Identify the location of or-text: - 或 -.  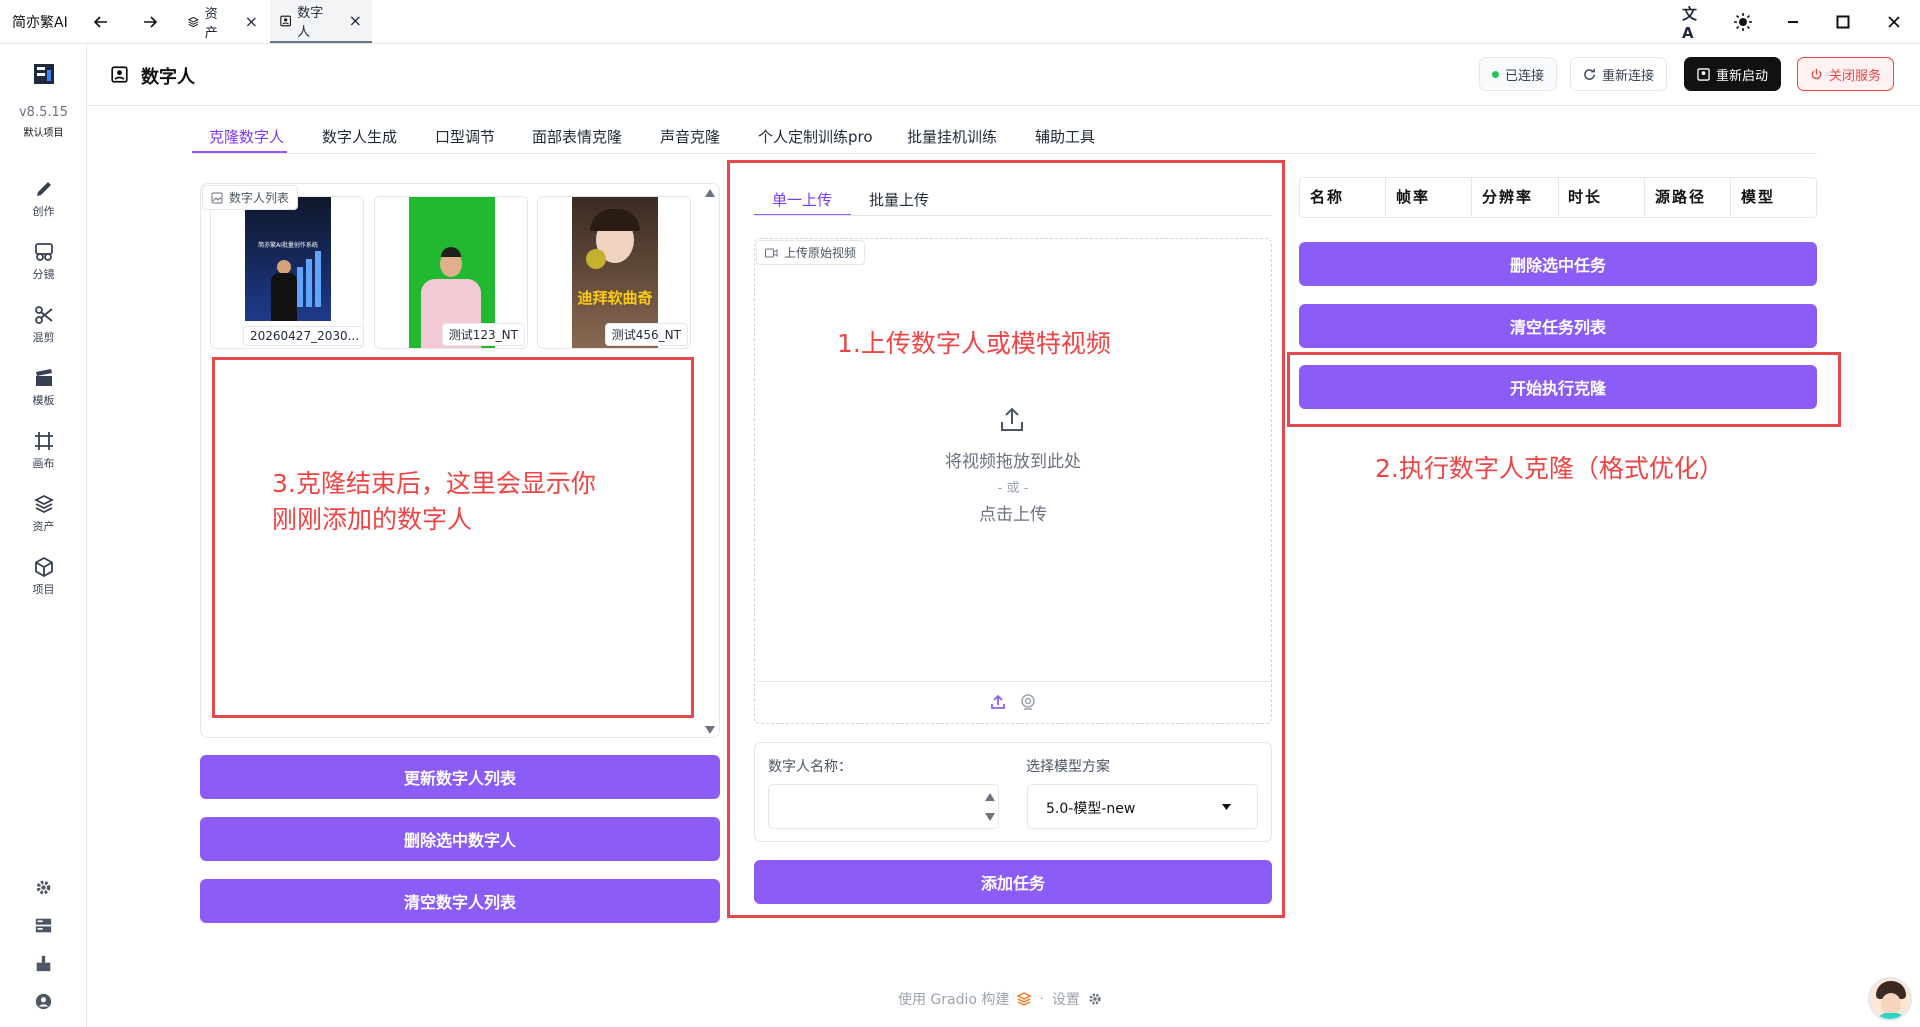
(1013, 488).